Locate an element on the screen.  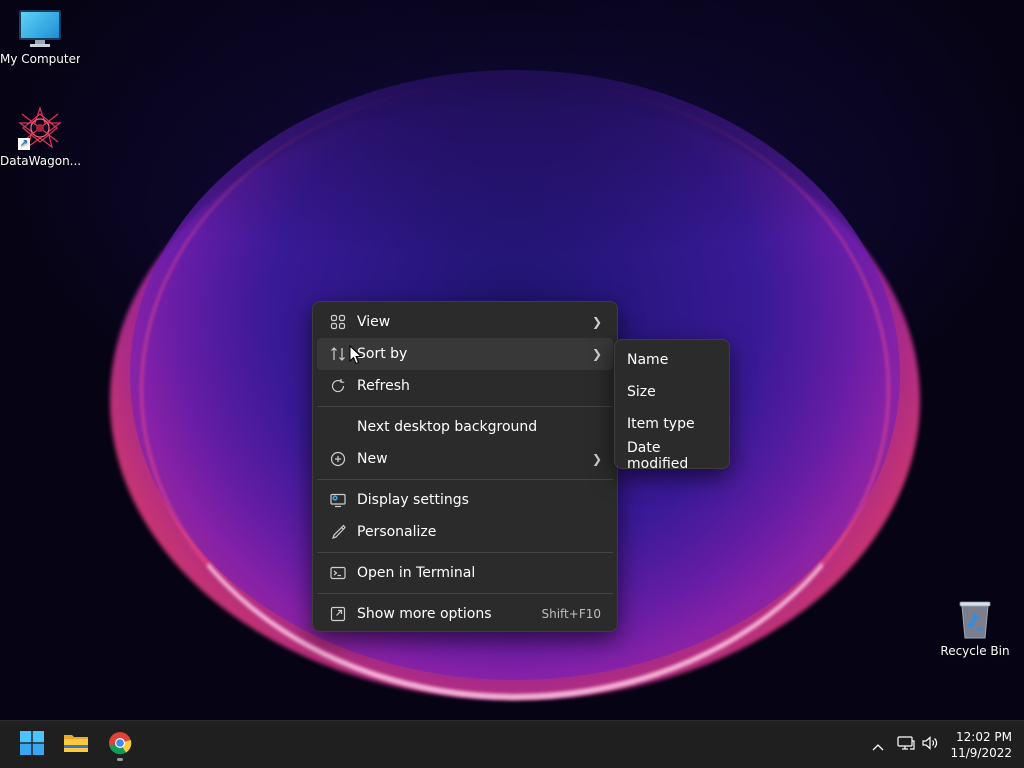
file-explorer-button is located at coordinates (76, 745).